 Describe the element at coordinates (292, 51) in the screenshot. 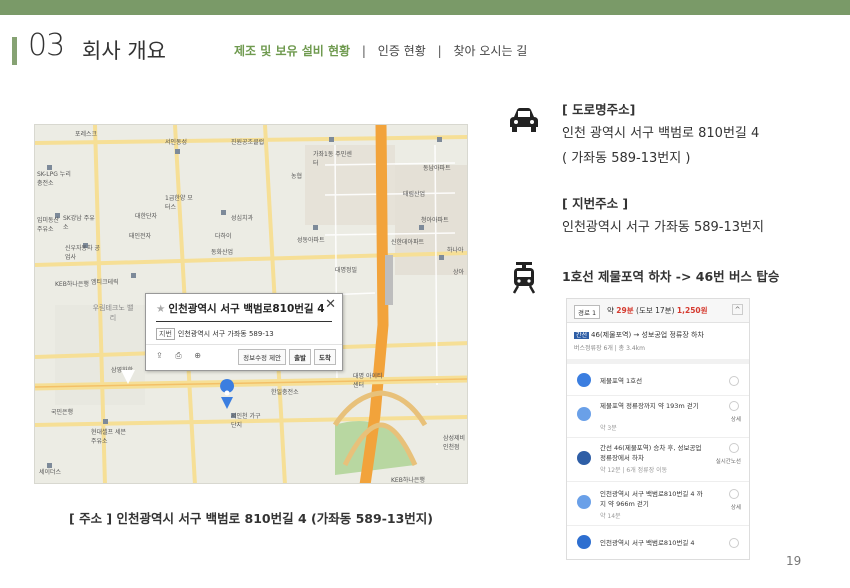

I see `nav-item-equipment: 제조 및 보유 설비 현황` at that location.